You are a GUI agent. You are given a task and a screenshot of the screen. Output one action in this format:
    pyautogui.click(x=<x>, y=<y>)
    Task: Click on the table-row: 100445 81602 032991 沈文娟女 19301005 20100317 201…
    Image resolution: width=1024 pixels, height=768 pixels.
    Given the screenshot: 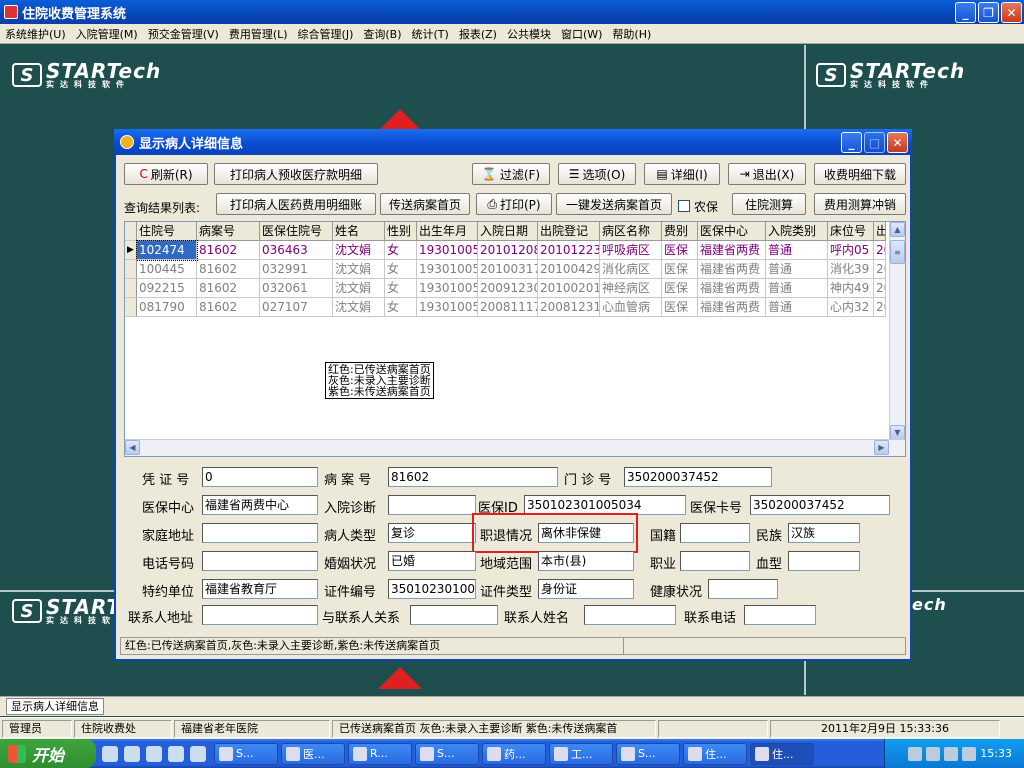 What is the action you would take?
    pyautogui.click(x=505, y=269)
    